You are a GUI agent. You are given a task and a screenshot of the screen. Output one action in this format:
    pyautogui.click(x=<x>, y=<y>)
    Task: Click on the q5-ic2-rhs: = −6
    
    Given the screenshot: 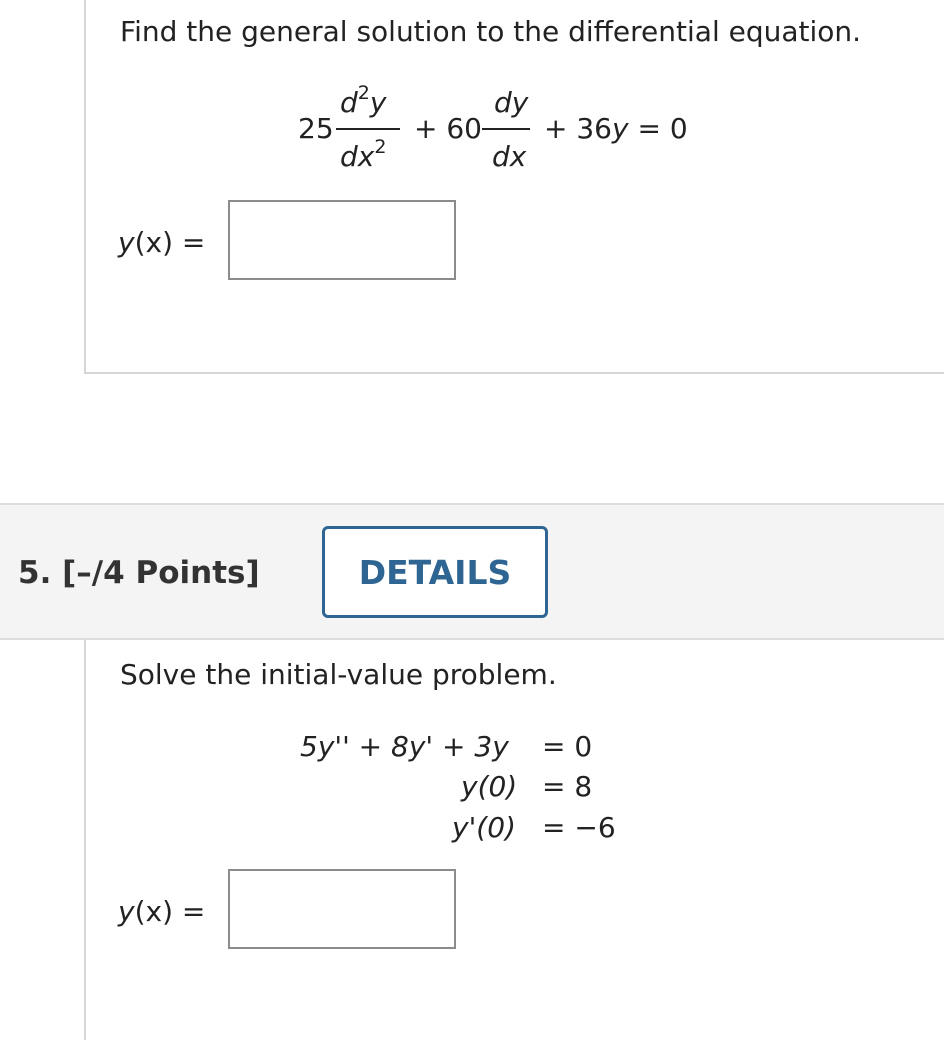 What is the action you would take?
    pyautogui.click(x=579, y=827)
    